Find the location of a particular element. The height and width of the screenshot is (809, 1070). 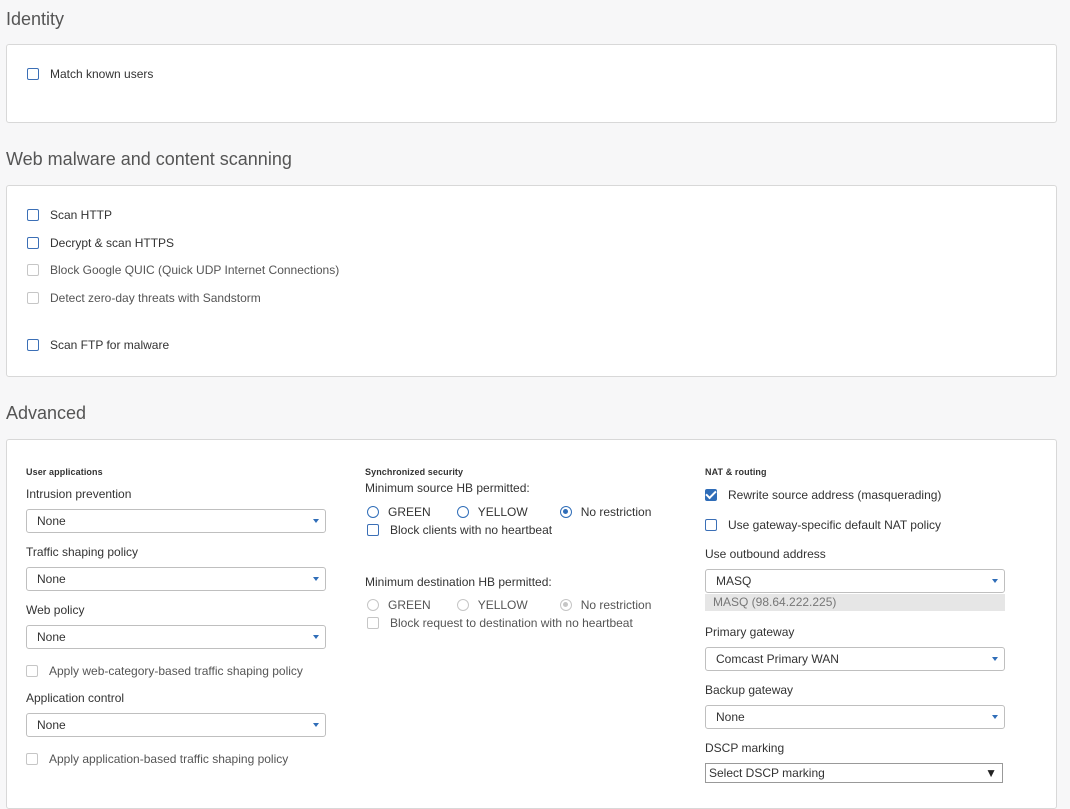

dscp-marking-value: Select DSCP marking is located at coordinates (767, 773).